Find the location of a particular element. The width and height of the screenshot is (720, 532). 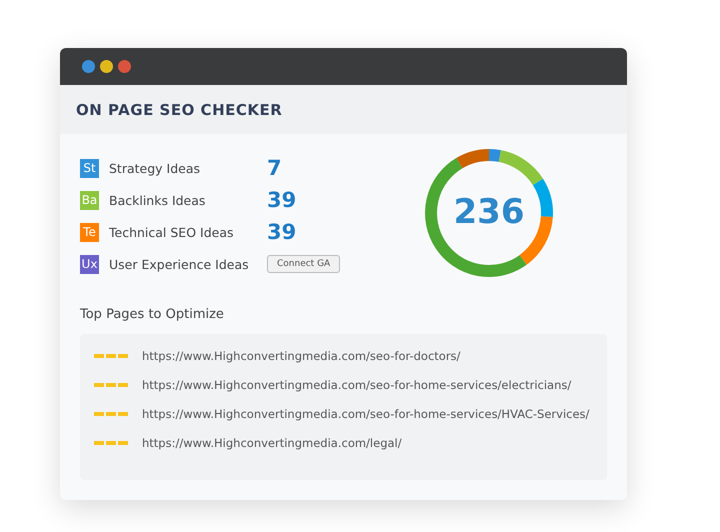

idea-label: Backlinks Ideas is located at coordinates (157, 200).